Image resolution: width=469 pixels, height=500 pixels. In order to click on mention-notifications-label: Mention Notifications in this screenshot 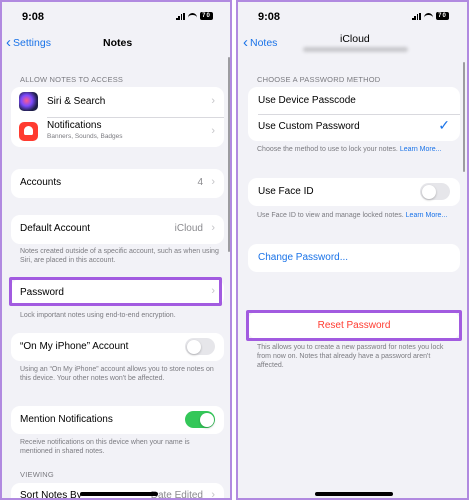, I will do `click(66, 419)`.